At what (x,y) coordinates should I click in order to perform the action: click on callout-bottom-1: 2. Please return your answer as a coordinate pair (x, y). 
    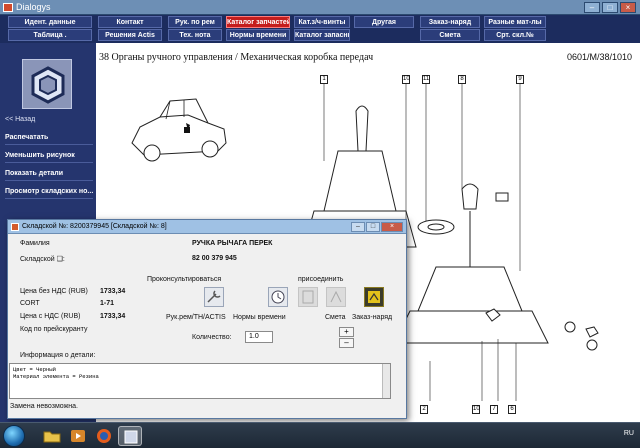
    Looking at the image, I should click on (424, 409).